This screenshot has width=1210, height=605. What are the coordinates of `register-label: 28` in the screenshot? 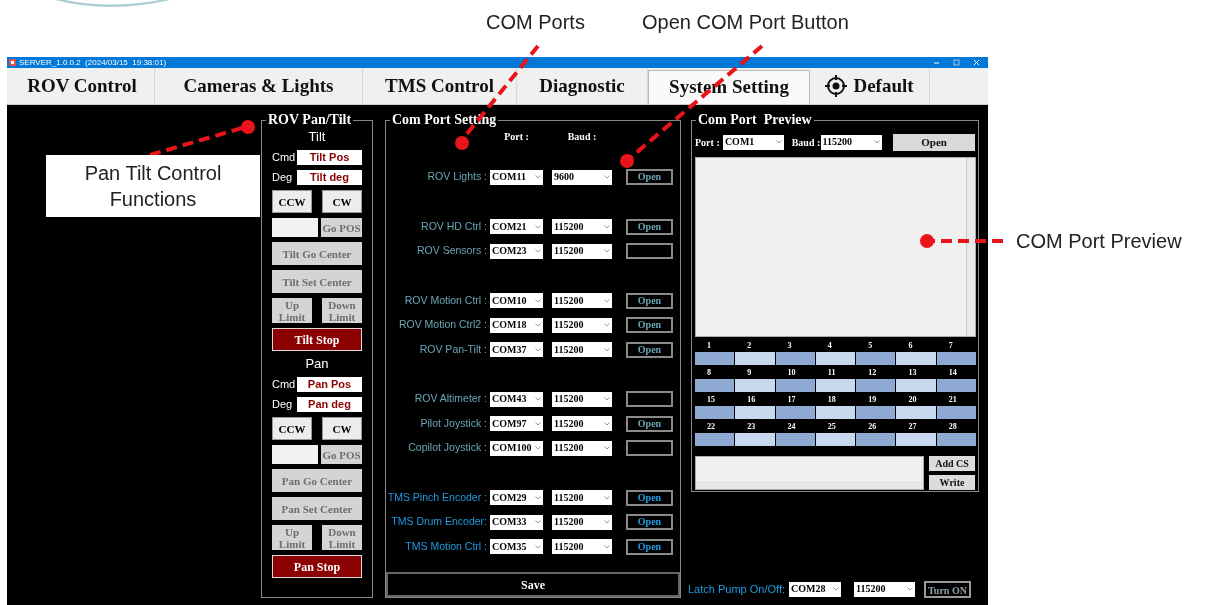 It's located at (952, 427).